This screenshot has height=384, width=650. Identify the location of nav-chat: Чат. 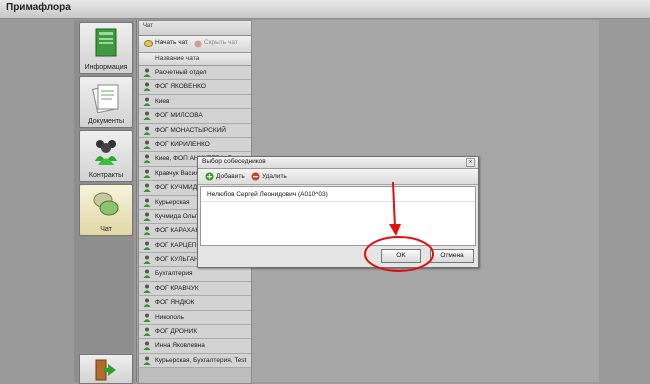
(106, 210).